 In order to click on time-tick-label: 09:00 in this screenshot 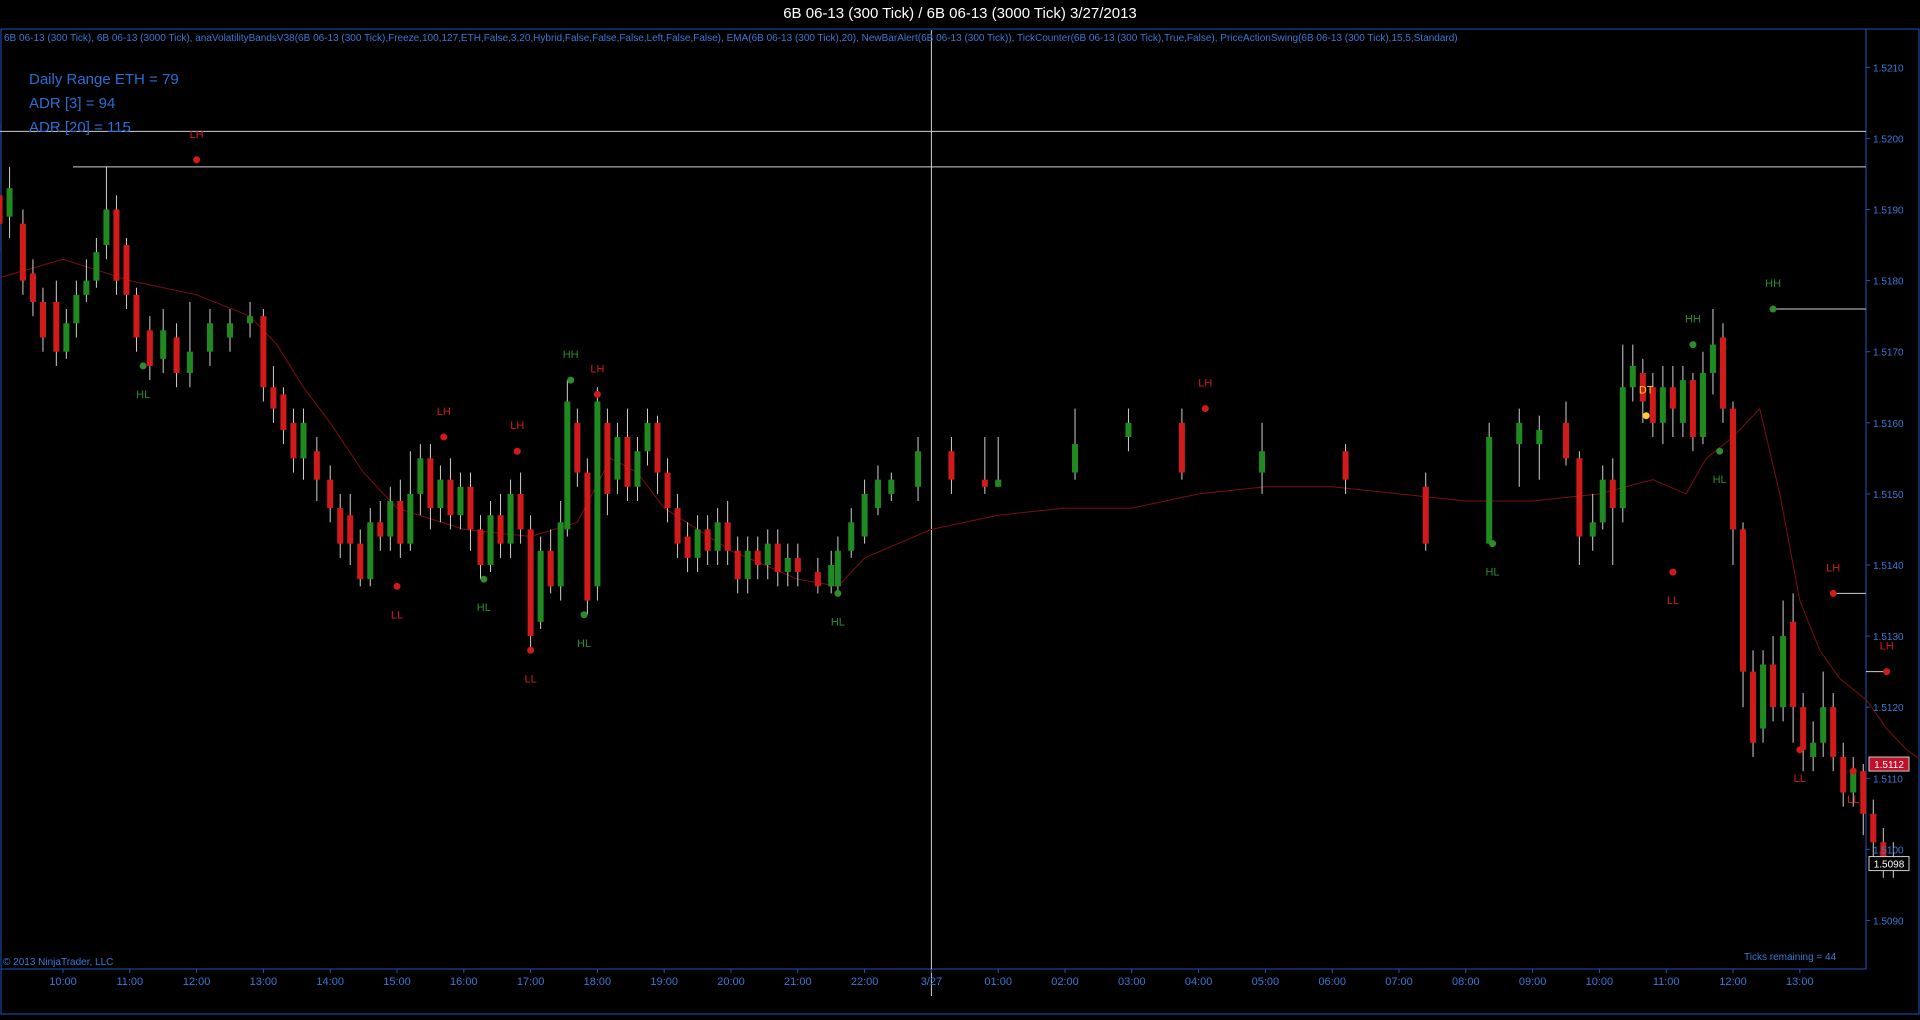, I will do `click(1533, 982)`.